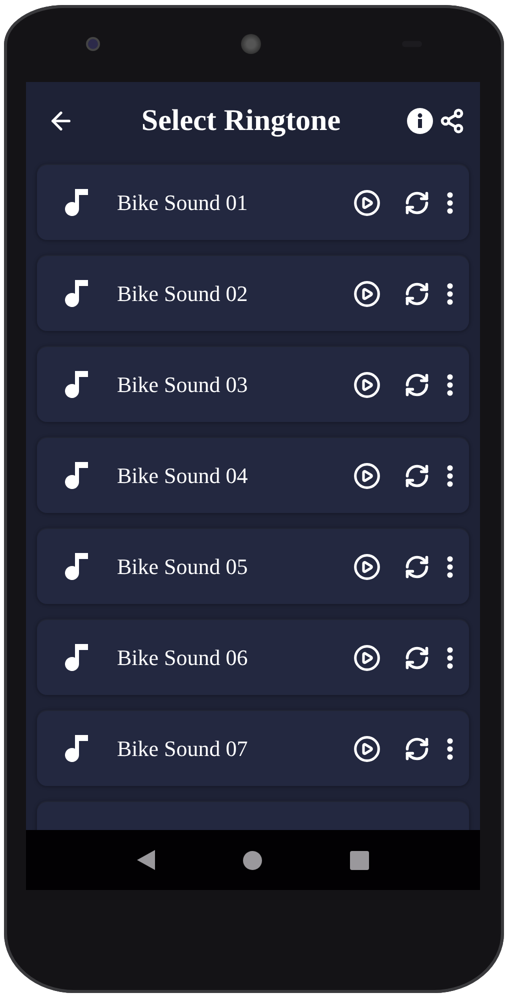 The width and height of the screenshot is (509, 1000). Describe the element at coordinates (241, 121) in the screenshot. I see `screen-title: Select Ringtone` at that location.